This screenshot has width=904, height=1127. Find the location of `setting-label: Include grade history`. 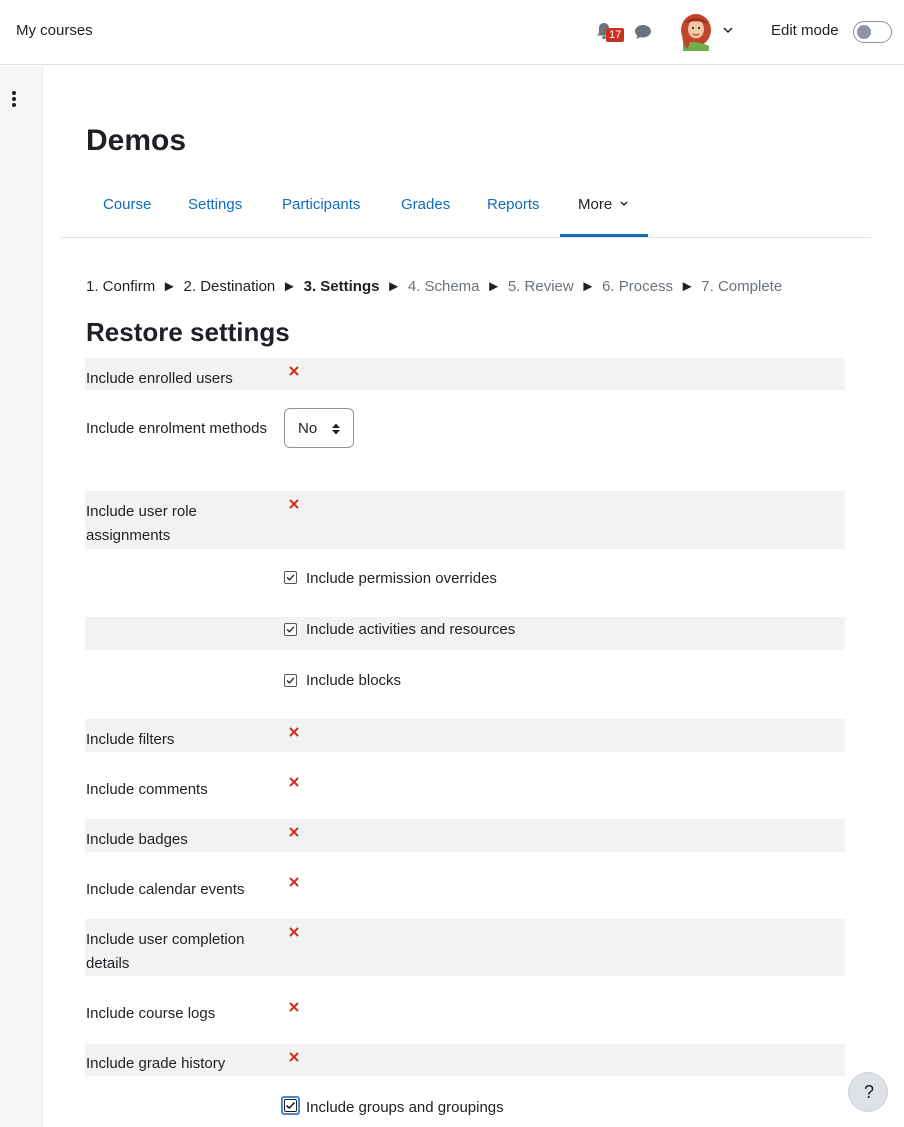

setting-label: Include grade history is located at coordinates (156, 1063).